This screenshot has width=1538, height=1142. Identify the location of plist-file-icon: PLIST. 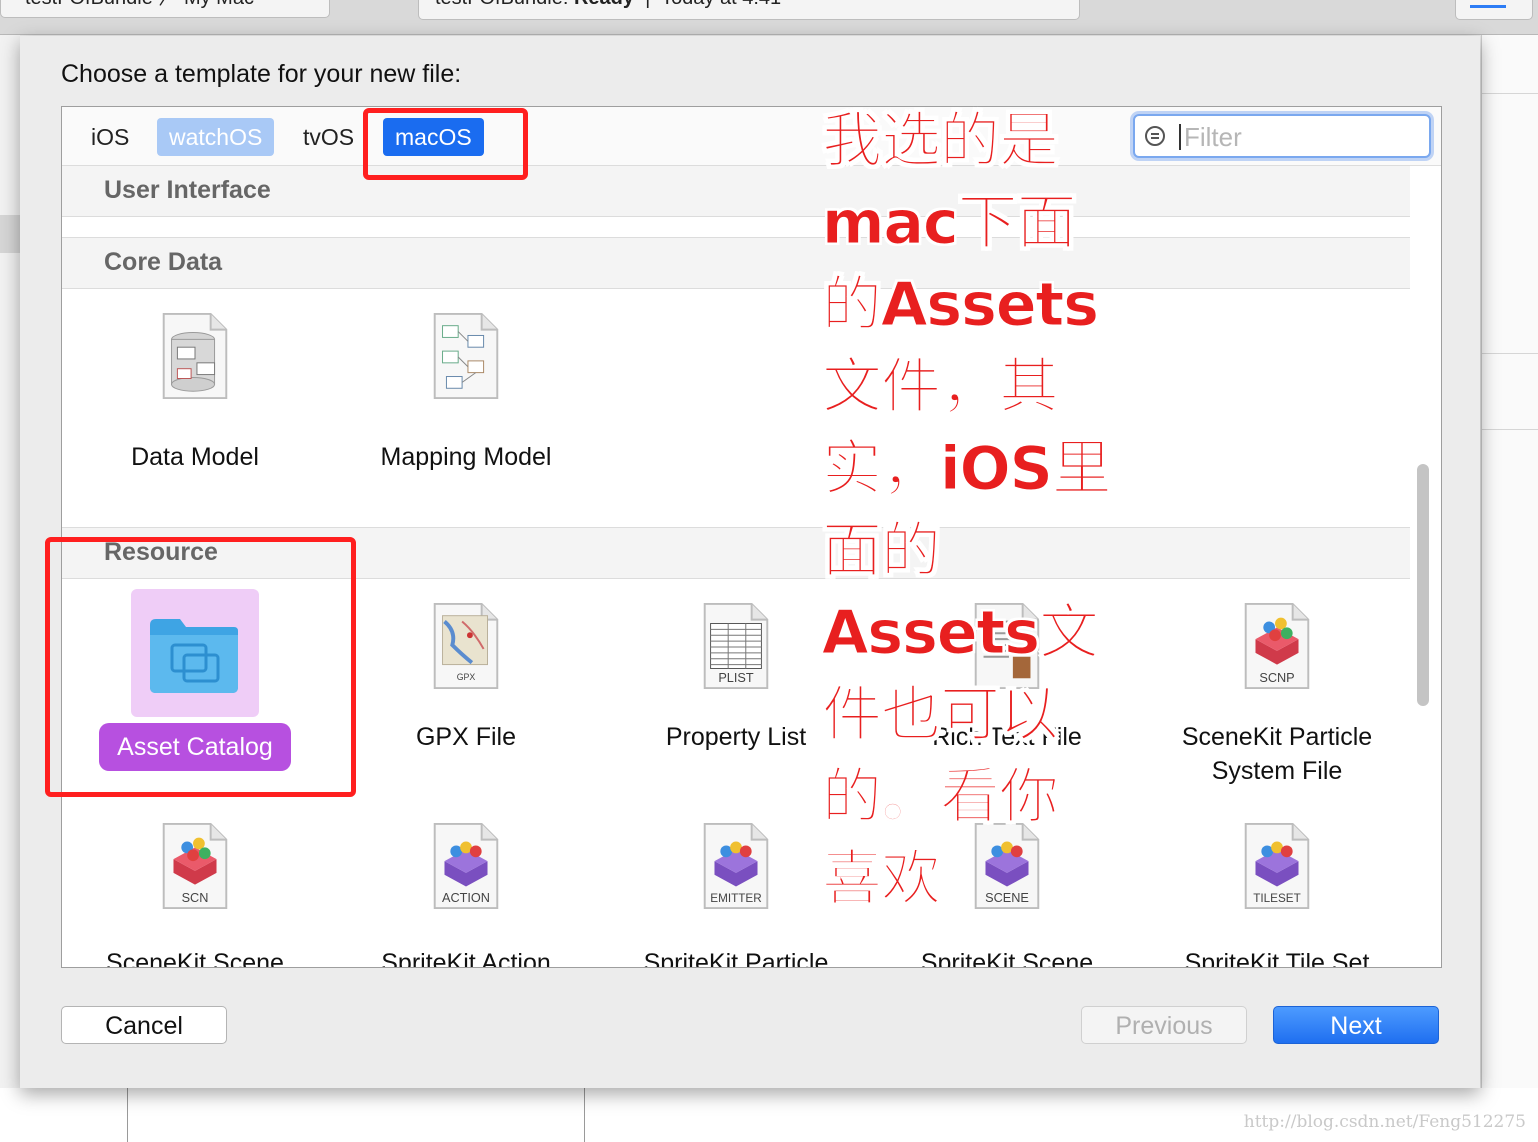
(736, 646).